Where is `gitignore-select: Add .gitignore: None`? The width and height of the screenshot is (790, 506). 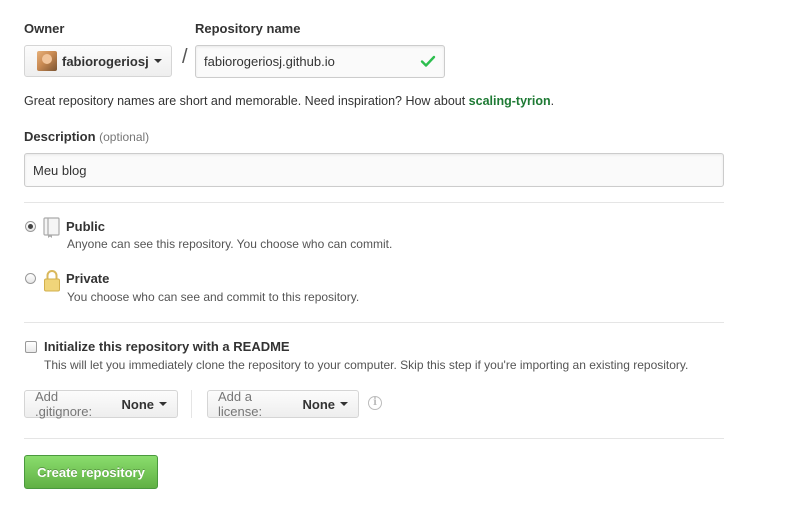 gitignore-select: Add .gitignore: None is located at coordinates (101, 404).